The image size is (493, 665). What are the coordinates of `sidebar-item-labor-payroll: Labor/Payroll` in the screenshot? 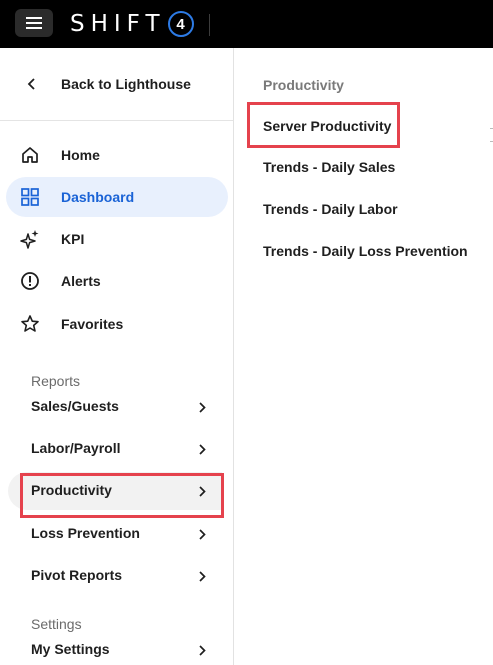 It's located at (121, 449).